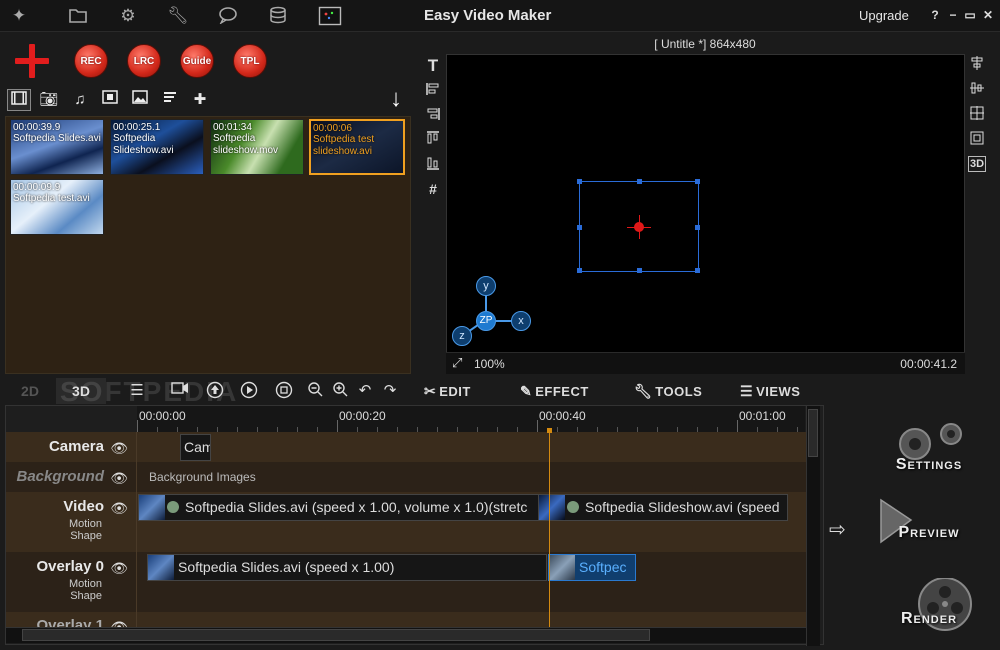  I want to click on text-tool-icon: T, so click(433, 66).